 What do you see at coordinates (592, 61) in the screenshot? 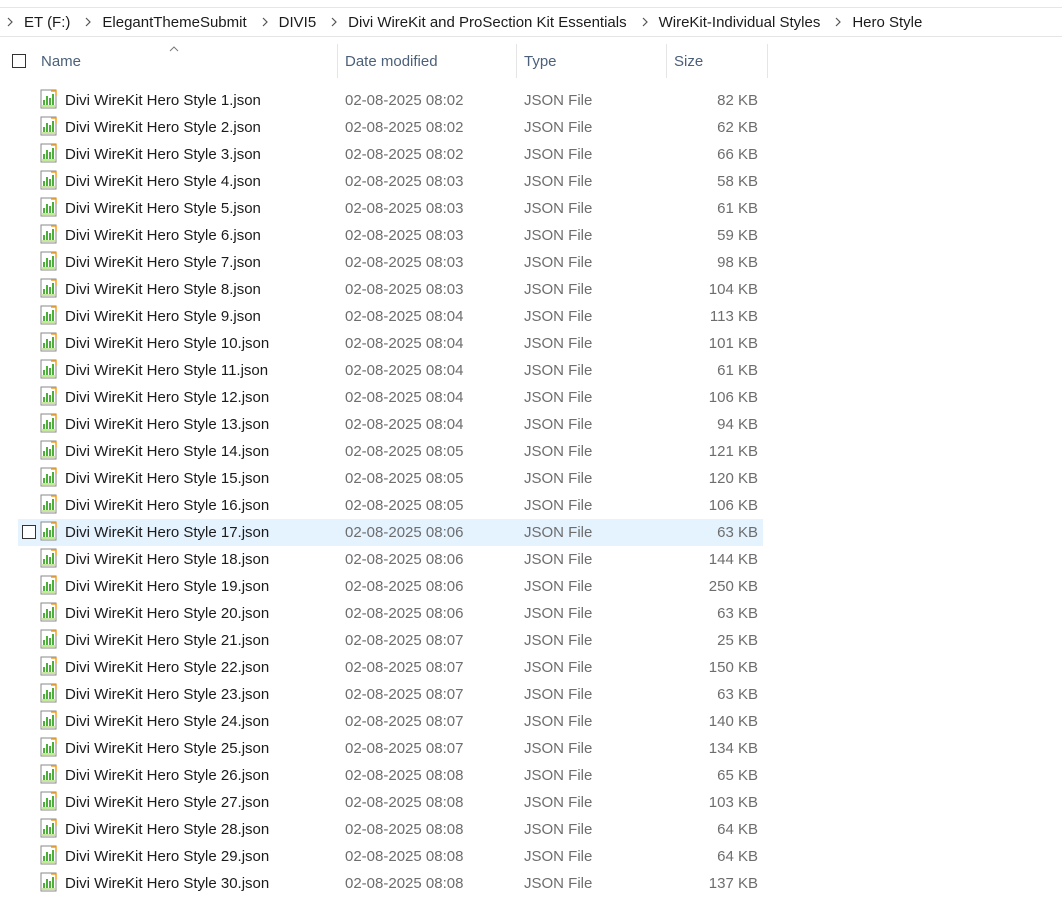
I see `column-header-type: Type` at bounding box center [592, 61].